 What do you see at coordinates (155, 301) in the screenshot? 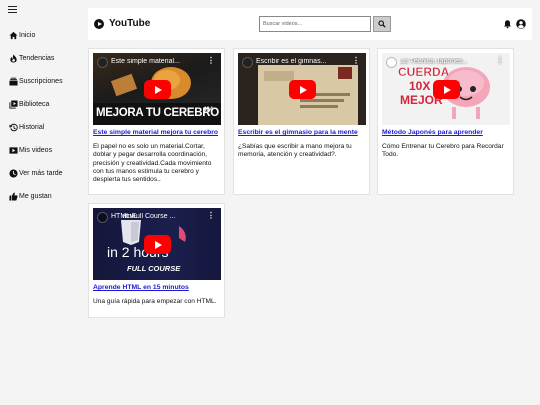
I see `video-description: Una guía rápida para empezar con HTML.` at bounding box center [155, 301].